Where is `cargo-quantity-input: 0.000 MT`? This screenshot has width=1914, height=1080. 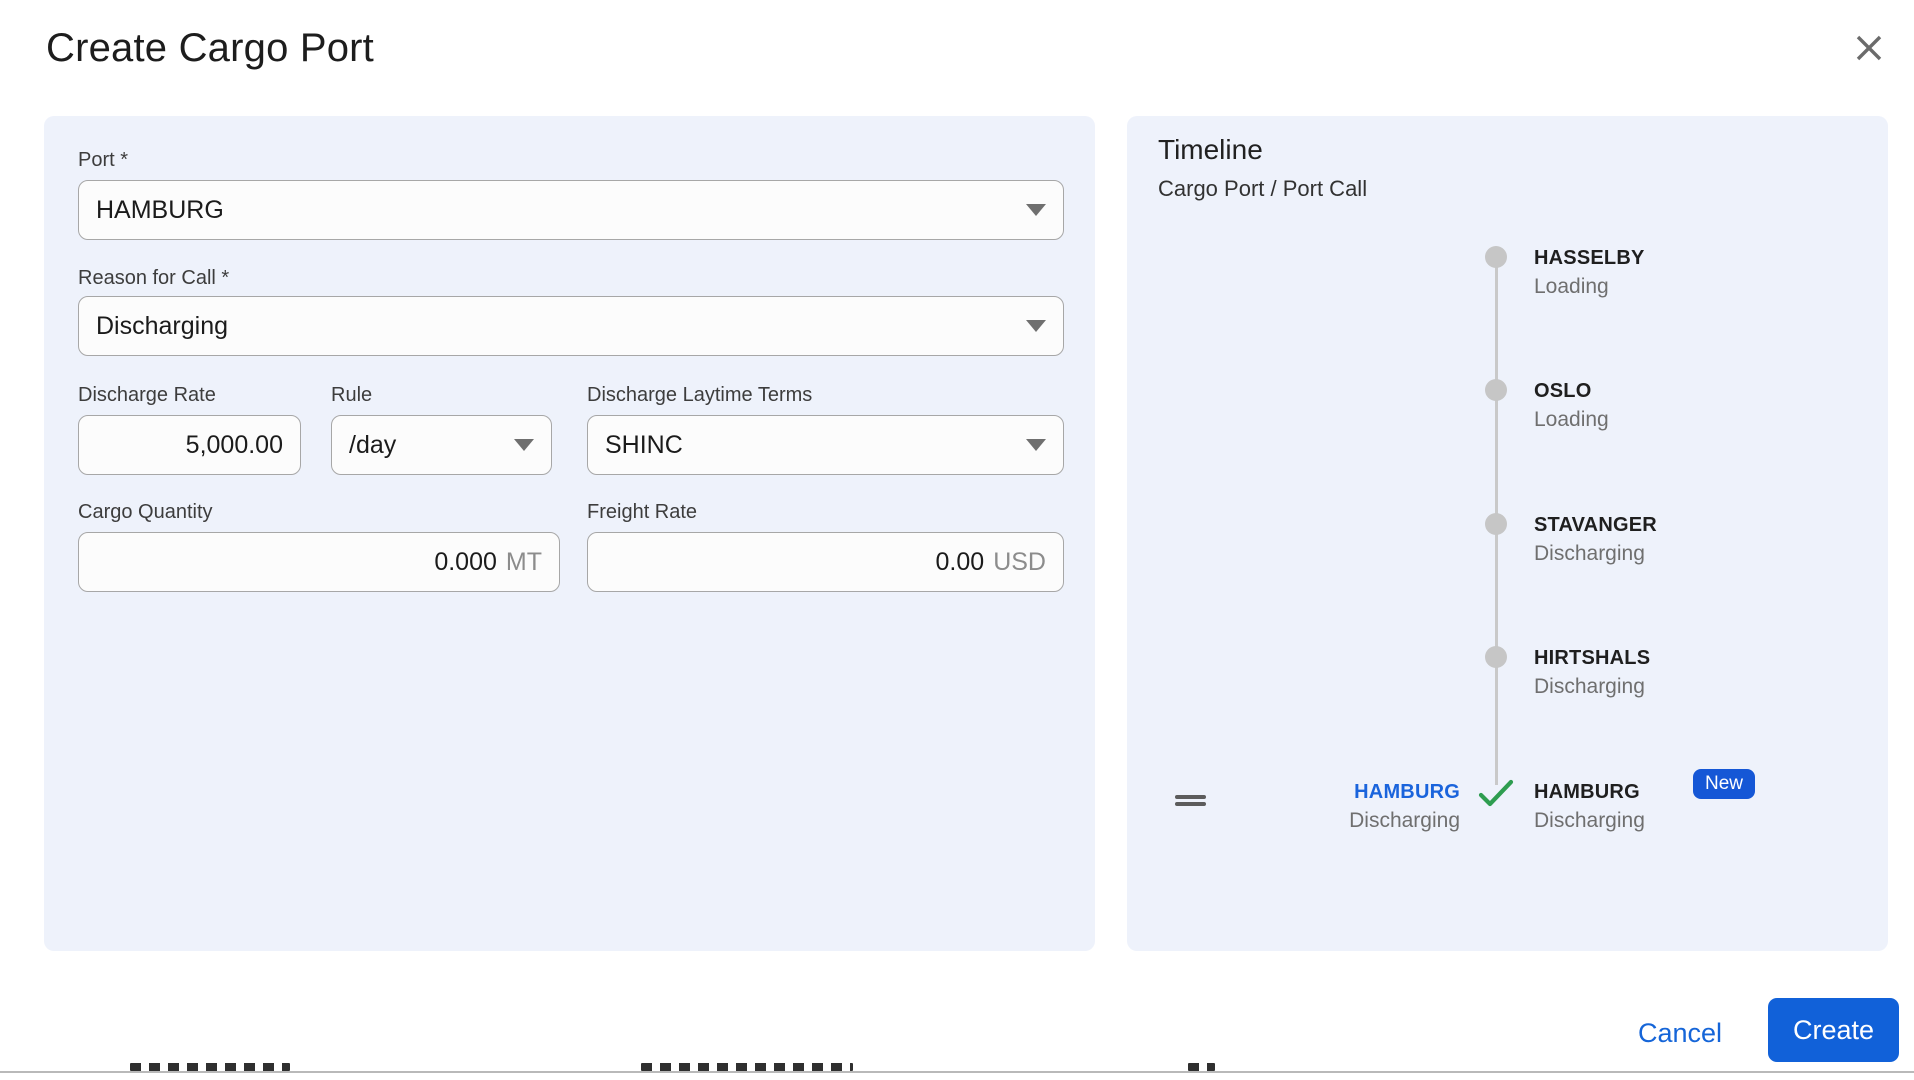 cargo-quantity-input: 0.000 MT is located at coordinates (319, 562).